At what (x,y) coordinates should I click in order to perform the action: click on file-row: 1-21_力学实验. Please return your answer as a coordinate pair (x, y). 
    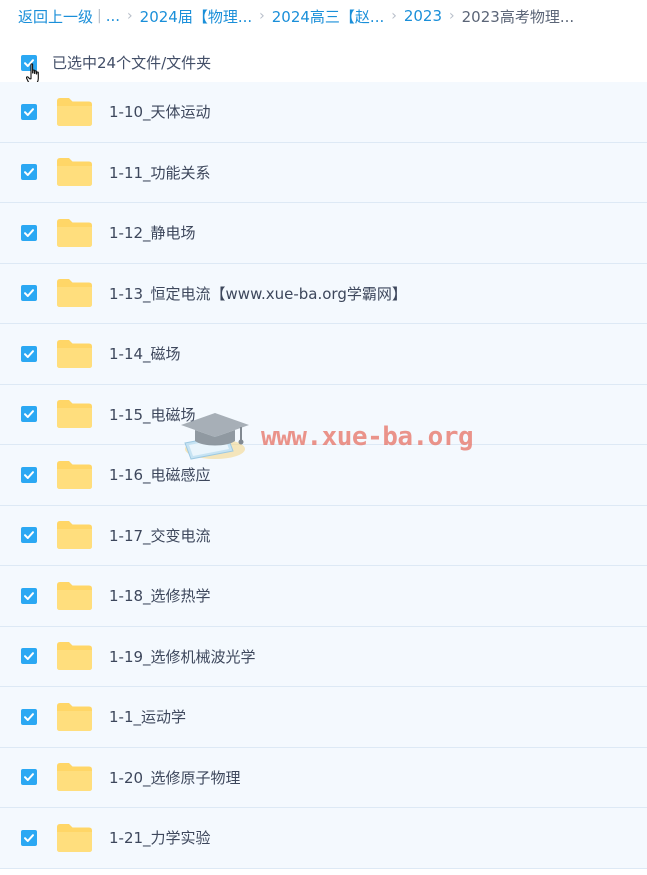
    Looking at the image, I should click on (323, 838).